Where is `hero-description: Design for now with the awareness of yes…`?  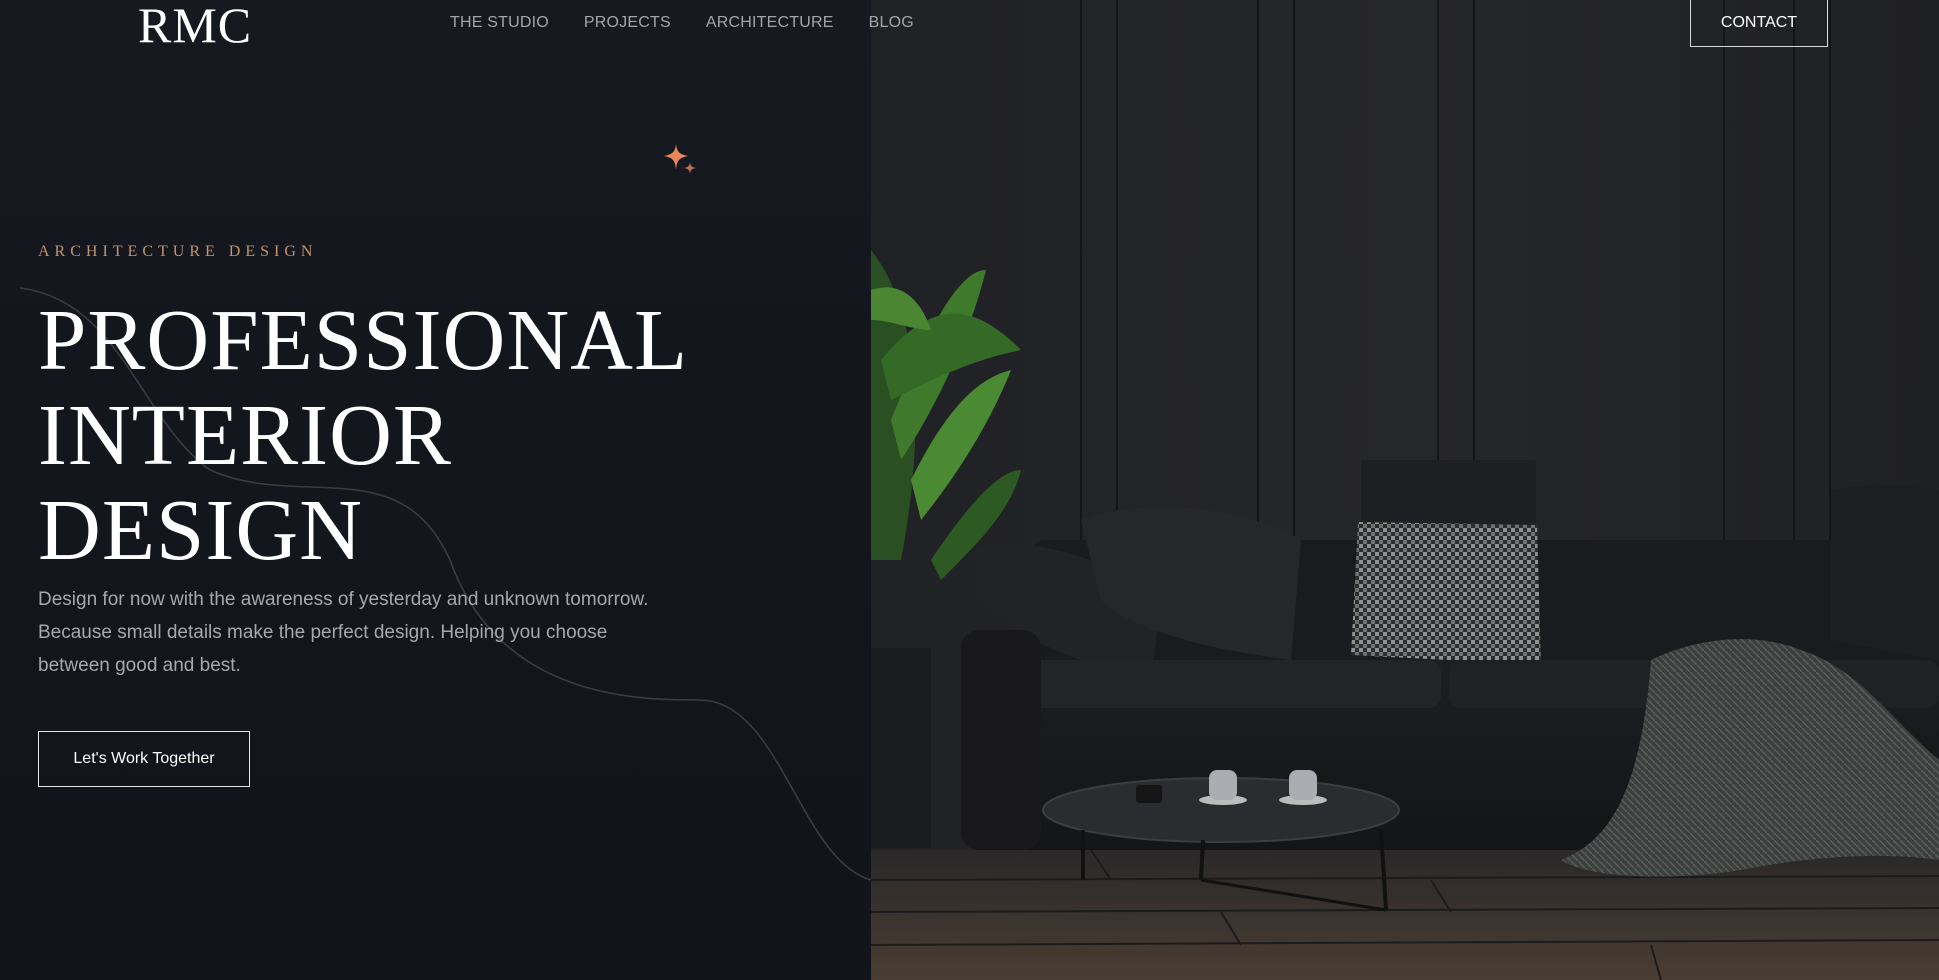
hero-description: Design for now with the awareness of yes… is located at coordinates (388, 632).